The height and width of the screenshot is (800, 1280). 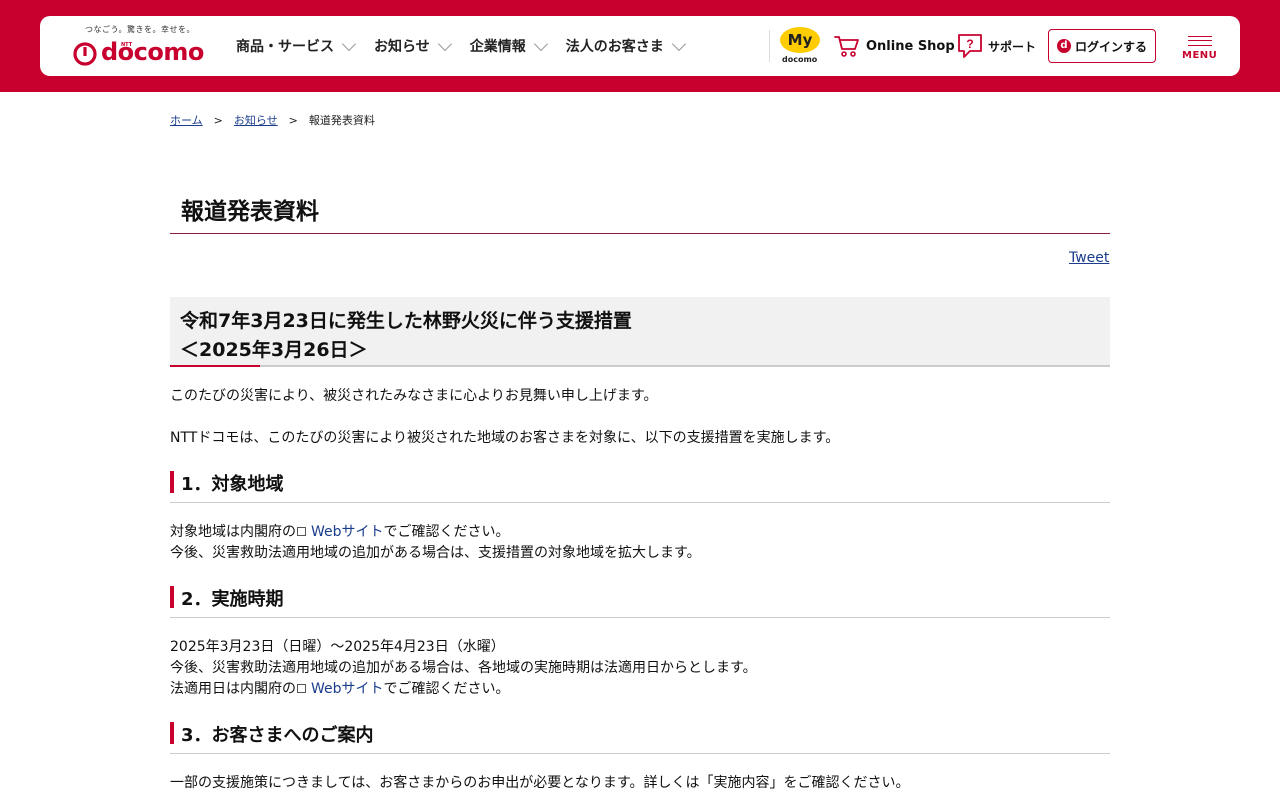 What do you see at coordinates (285, 47) in the screenshot?
I see `nav-item-label: 商品・サービス` at bounding box center [285, 47].